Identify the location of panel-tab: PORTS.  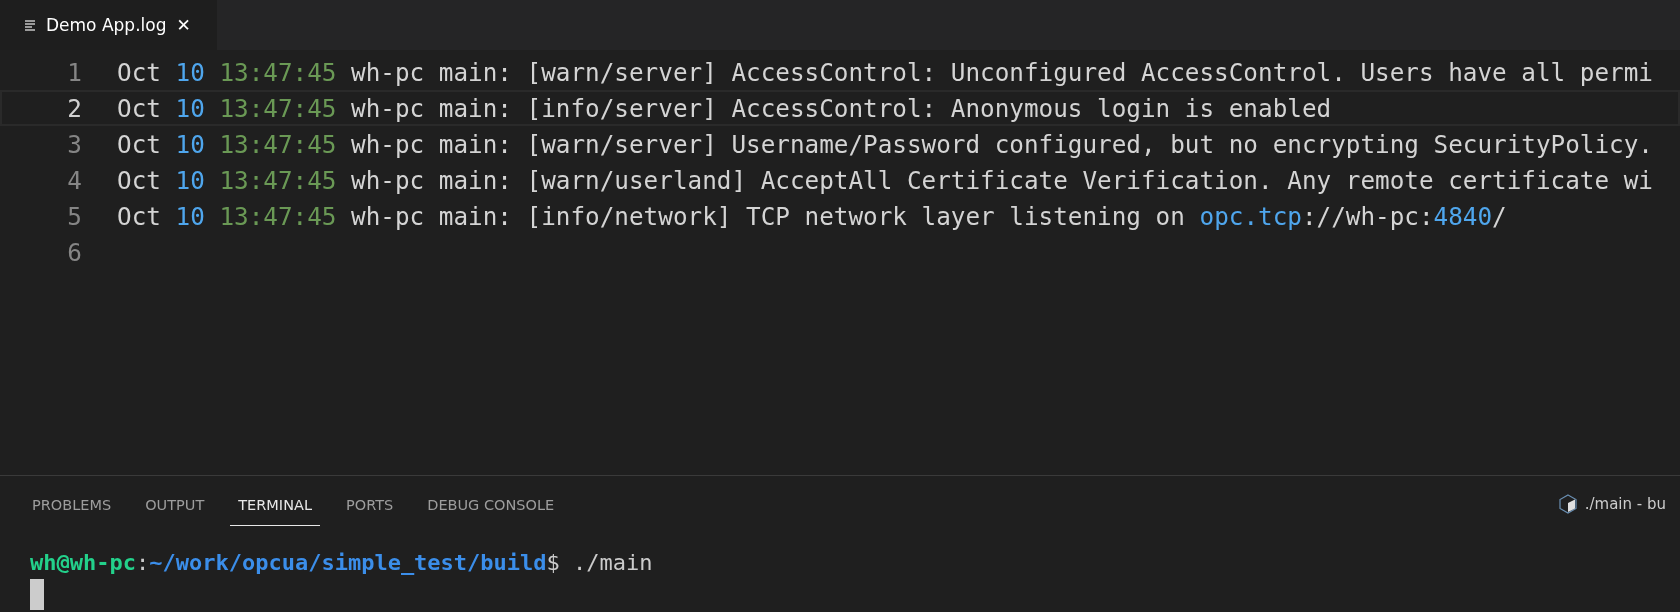
(370, 504).